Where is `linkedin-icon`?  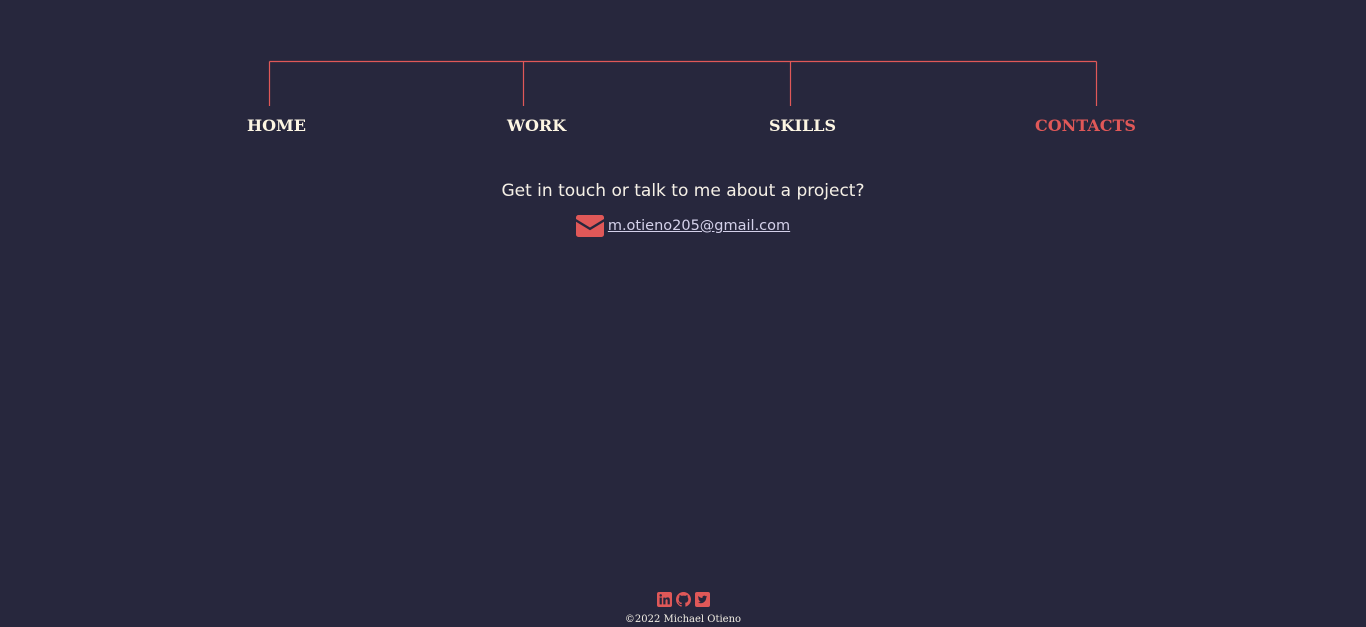 linkedin-icon is located at coordinates (664, 599).